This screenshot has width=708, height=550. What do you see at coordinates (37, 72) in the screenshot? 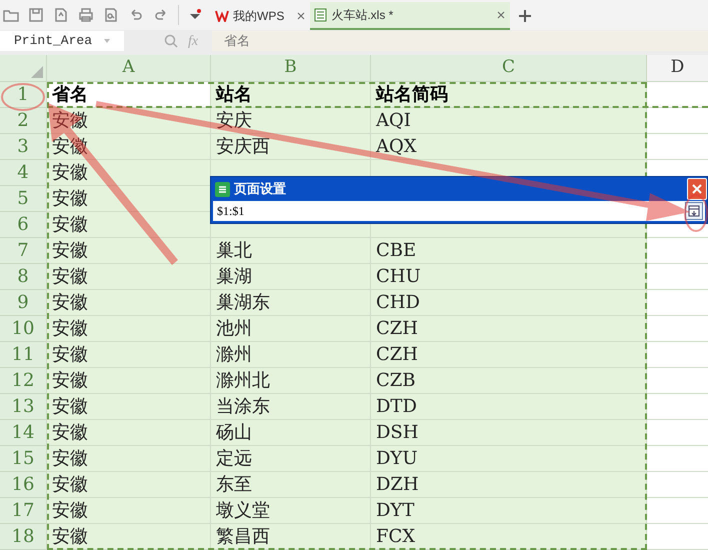
I see `select-all-icon` at bounding box center [37, 72].